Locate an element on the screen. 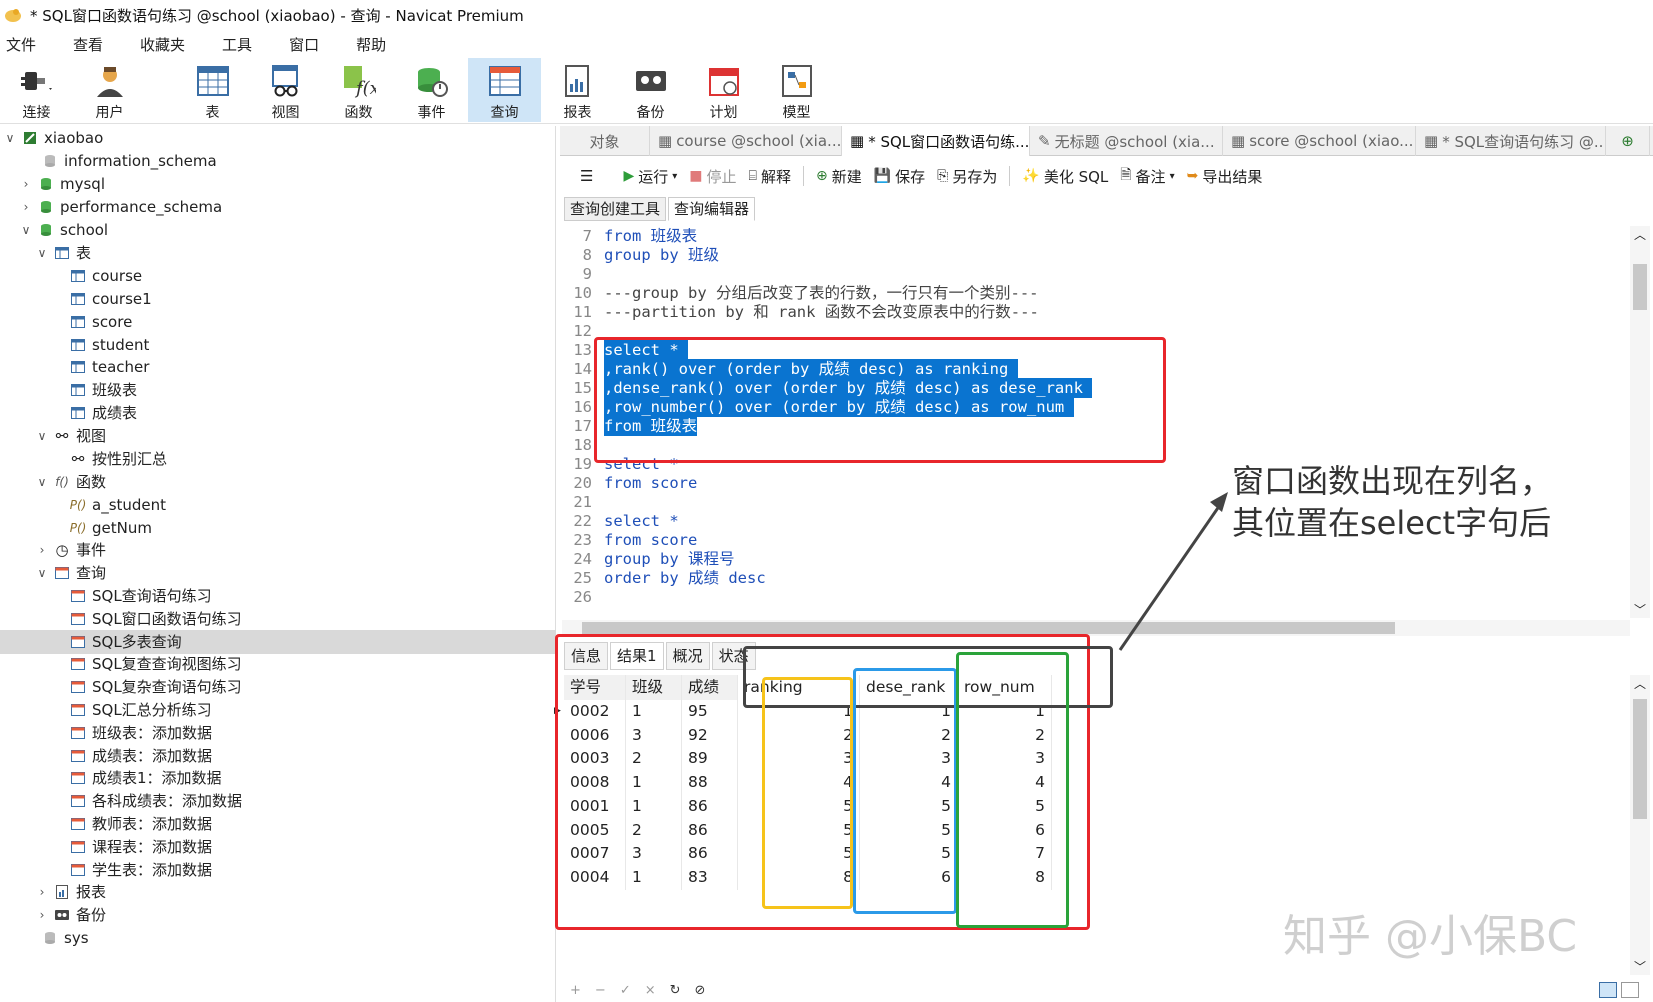 This screenshot has height=1002, width=1653. discard-changes-icon: × is located at coordinates (650, 990).